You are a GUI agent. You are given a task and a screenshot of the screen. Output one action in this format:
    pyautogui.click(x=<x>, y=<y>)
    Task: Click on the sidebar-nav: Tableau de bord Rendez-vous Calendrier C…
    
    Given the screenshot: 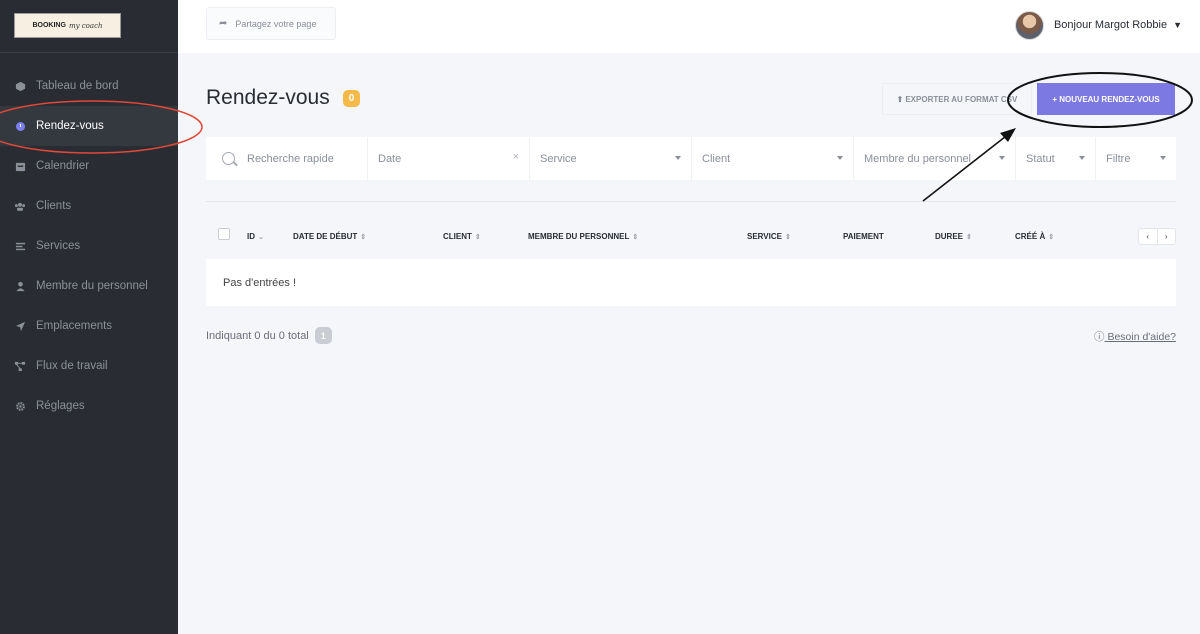 What is the action you would take?
    pyautogui.click(x=89, y=246)
    